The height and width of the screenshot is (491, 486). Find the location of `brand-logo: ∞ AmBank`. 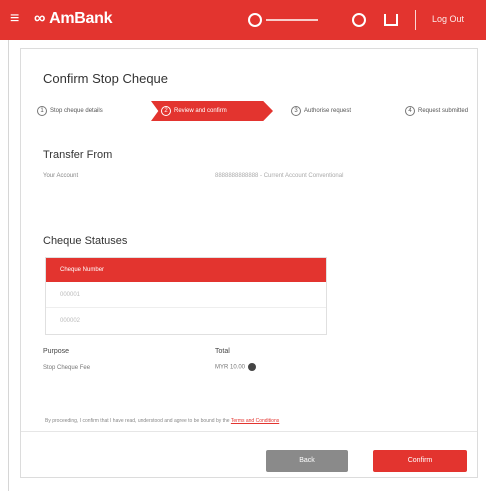

brand-logo: ∞ AmBank is located at coordinates (73, 19).